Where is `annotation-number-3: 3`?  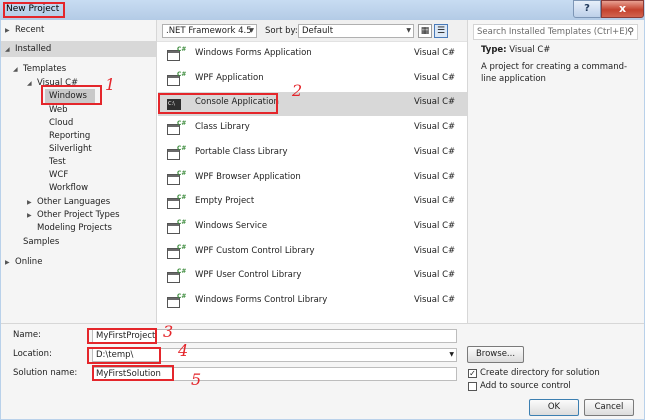 annotation-number-3: 3 is located at coordinates (168, 331).